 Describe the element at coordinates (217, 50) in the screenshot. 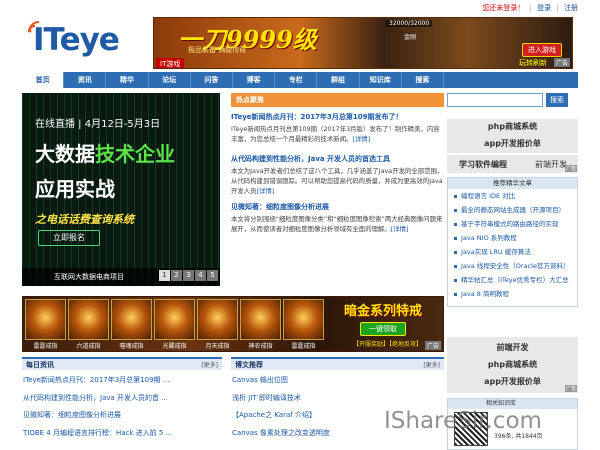

I see `ad-subtitle: 极品装备 满级传奇` at that location.